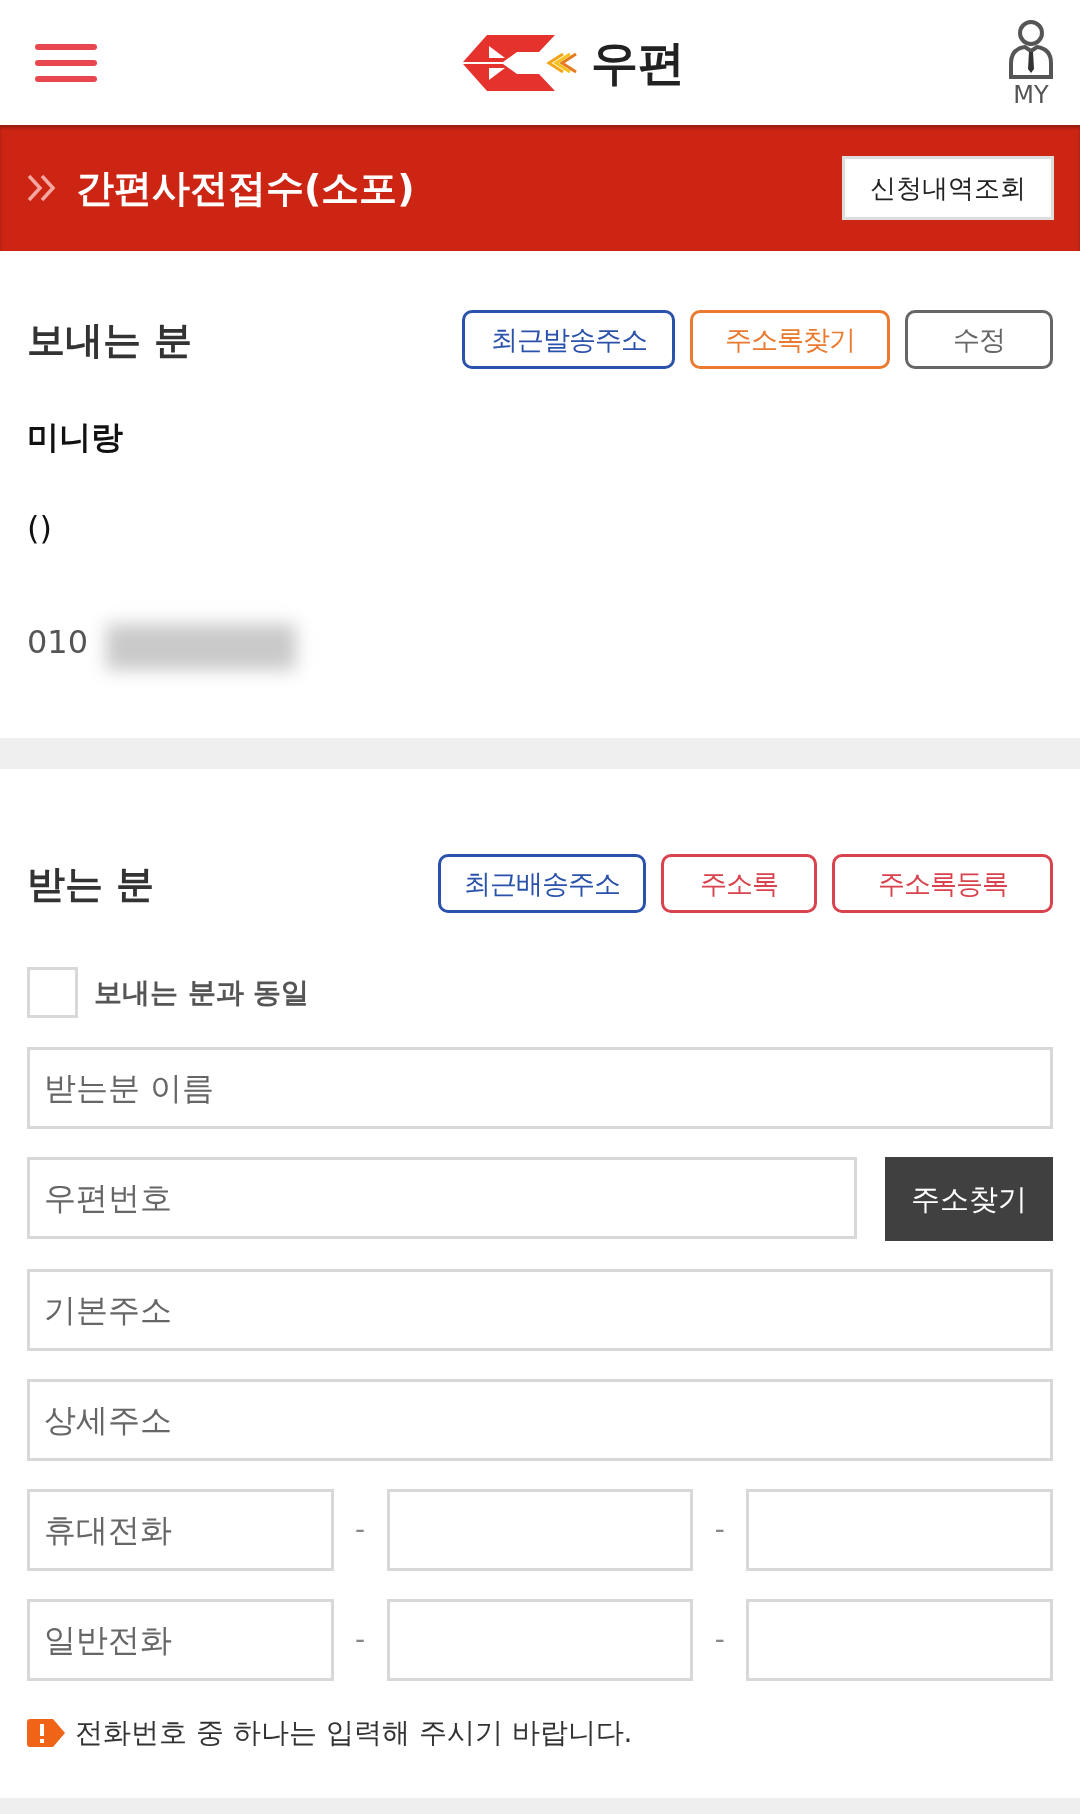  What do you see at coordinates (66, 62) in the screenshot?
I see `menu-icon` at bounding box center [66, 62].